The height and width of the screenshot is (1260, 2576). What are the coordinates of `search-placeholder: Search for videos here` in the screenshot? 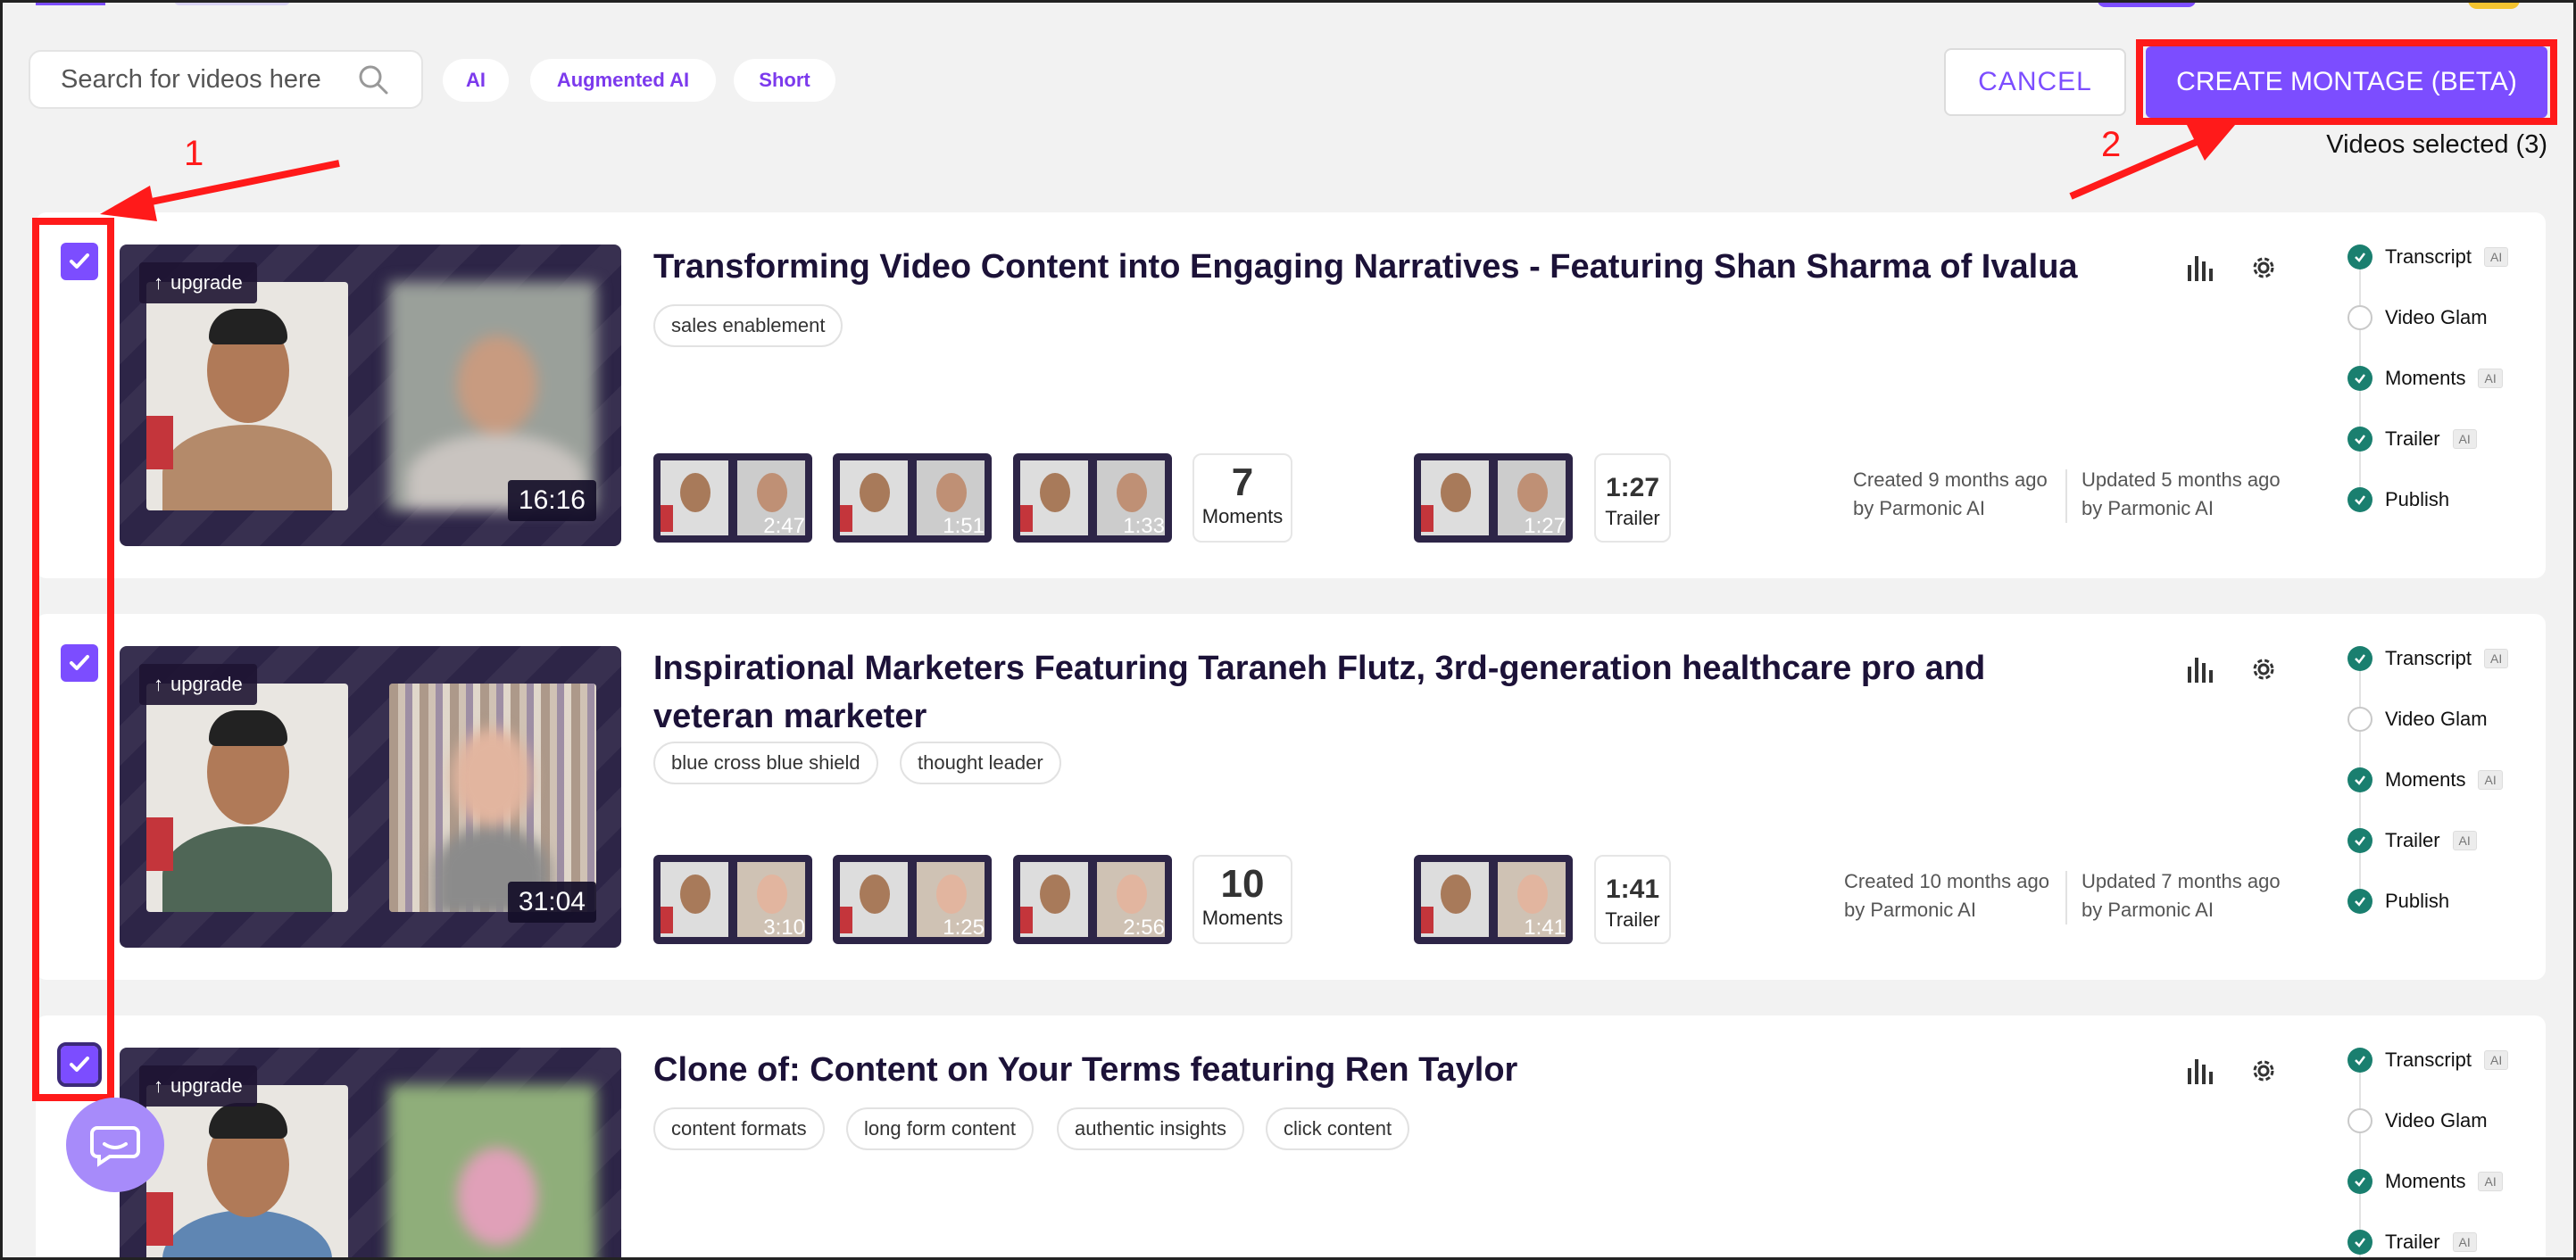 It's located at (191, 79).